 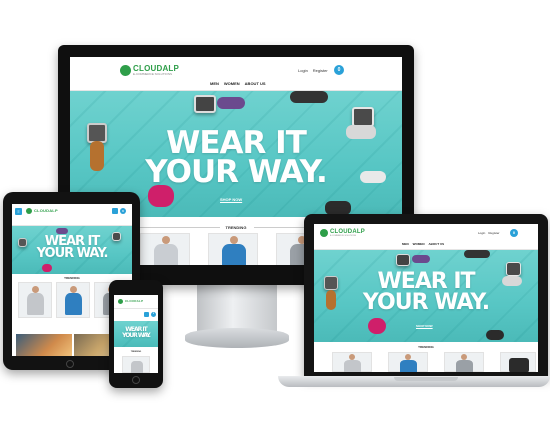 What do you see at coordinates (237, 338) in the screenshot?
I see `monitor-stand-base` at bounding box center [237, 338].